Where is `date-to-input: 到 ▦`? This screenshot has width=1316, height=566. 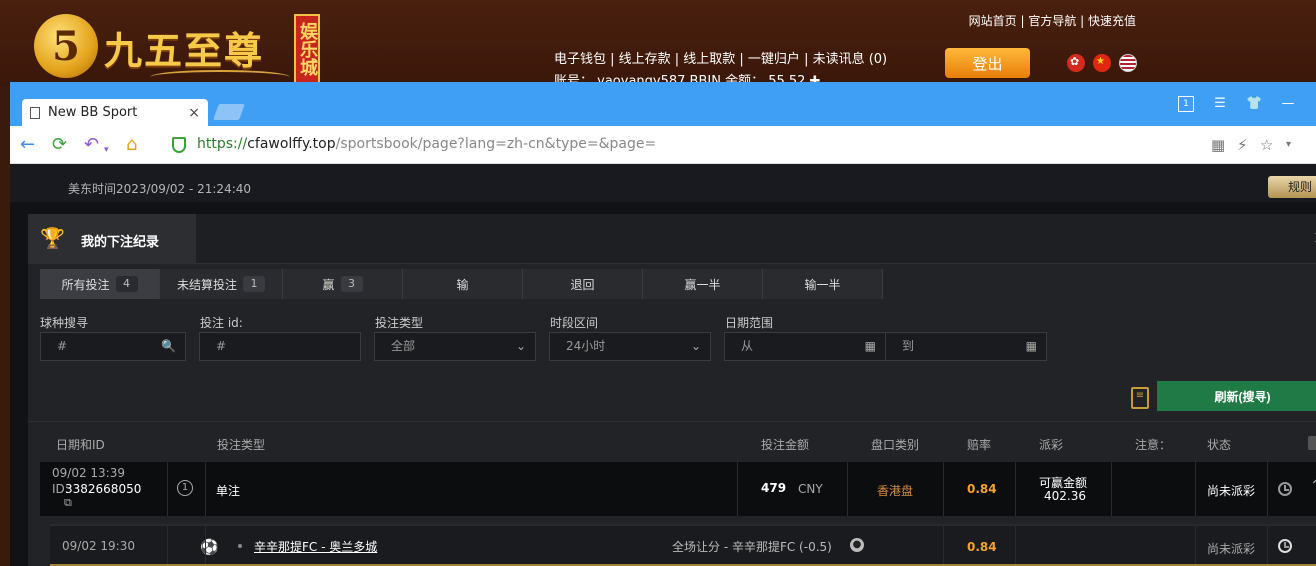 date-to-input: 到 ▦ is located at coordinates (966, 346).